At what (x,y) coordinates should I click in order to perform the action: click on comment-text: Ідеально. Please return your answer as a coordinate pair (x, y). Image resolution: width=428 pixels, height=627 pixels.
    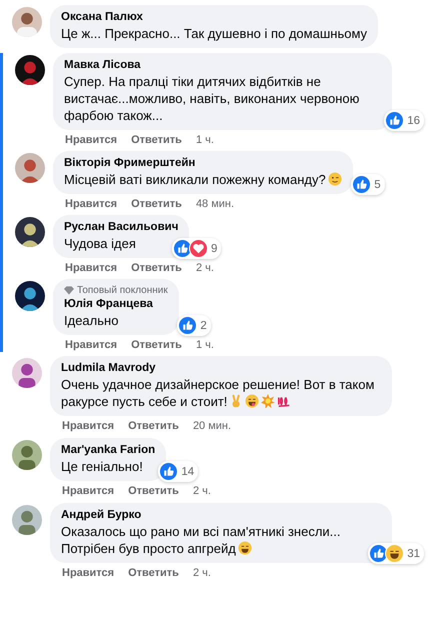
    Looking at the image, I should click on (92, 320).